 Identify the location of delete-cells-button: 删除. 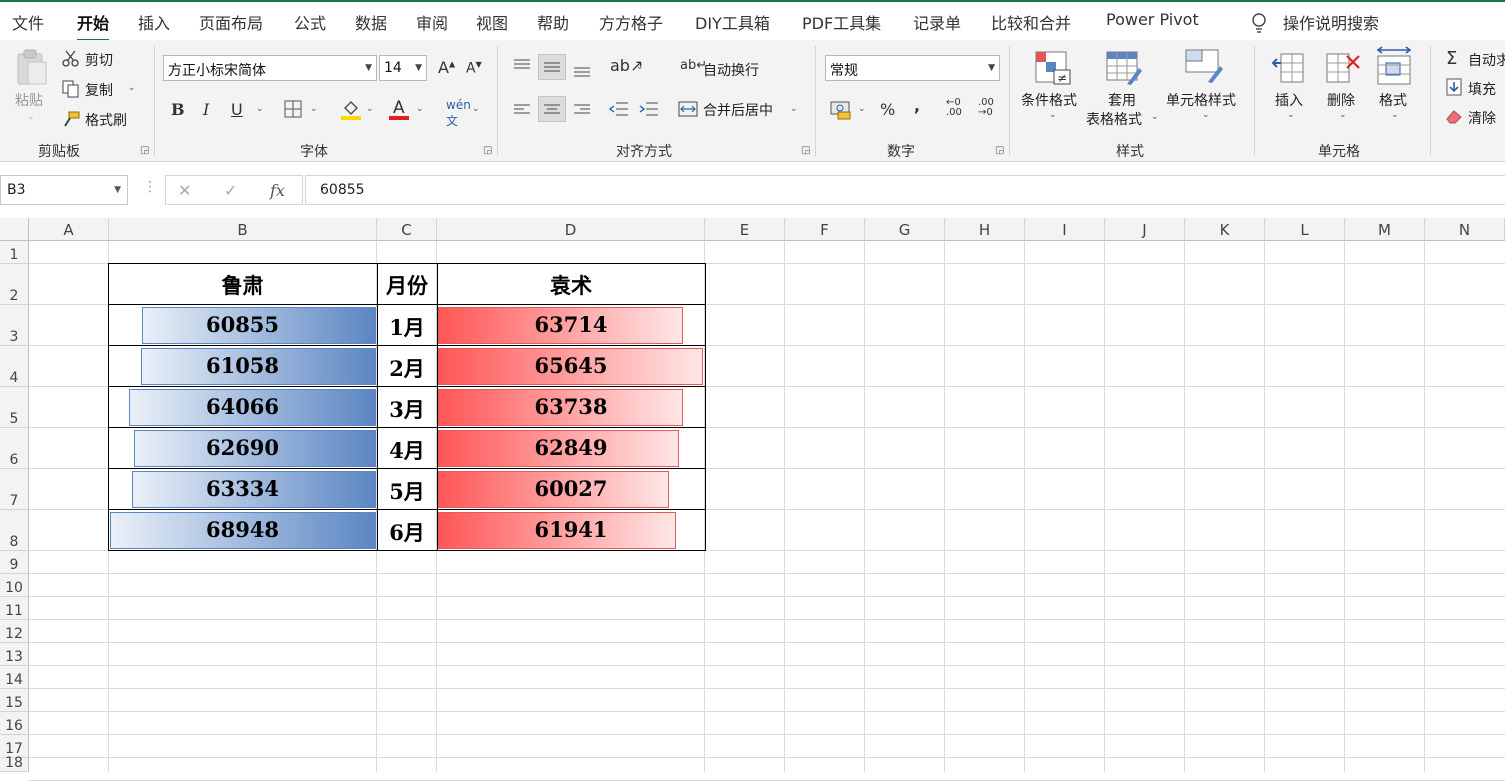
(1341, 100).